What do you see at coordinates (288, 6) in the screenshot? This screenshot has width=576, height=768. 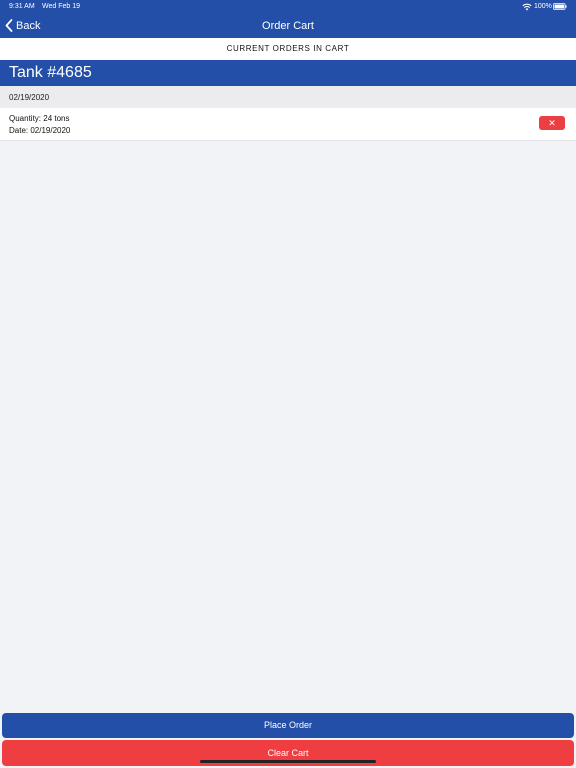 I see `status-bar: 9:31 AM Wed Feb 19 100%` at bounding box center [288, 6].